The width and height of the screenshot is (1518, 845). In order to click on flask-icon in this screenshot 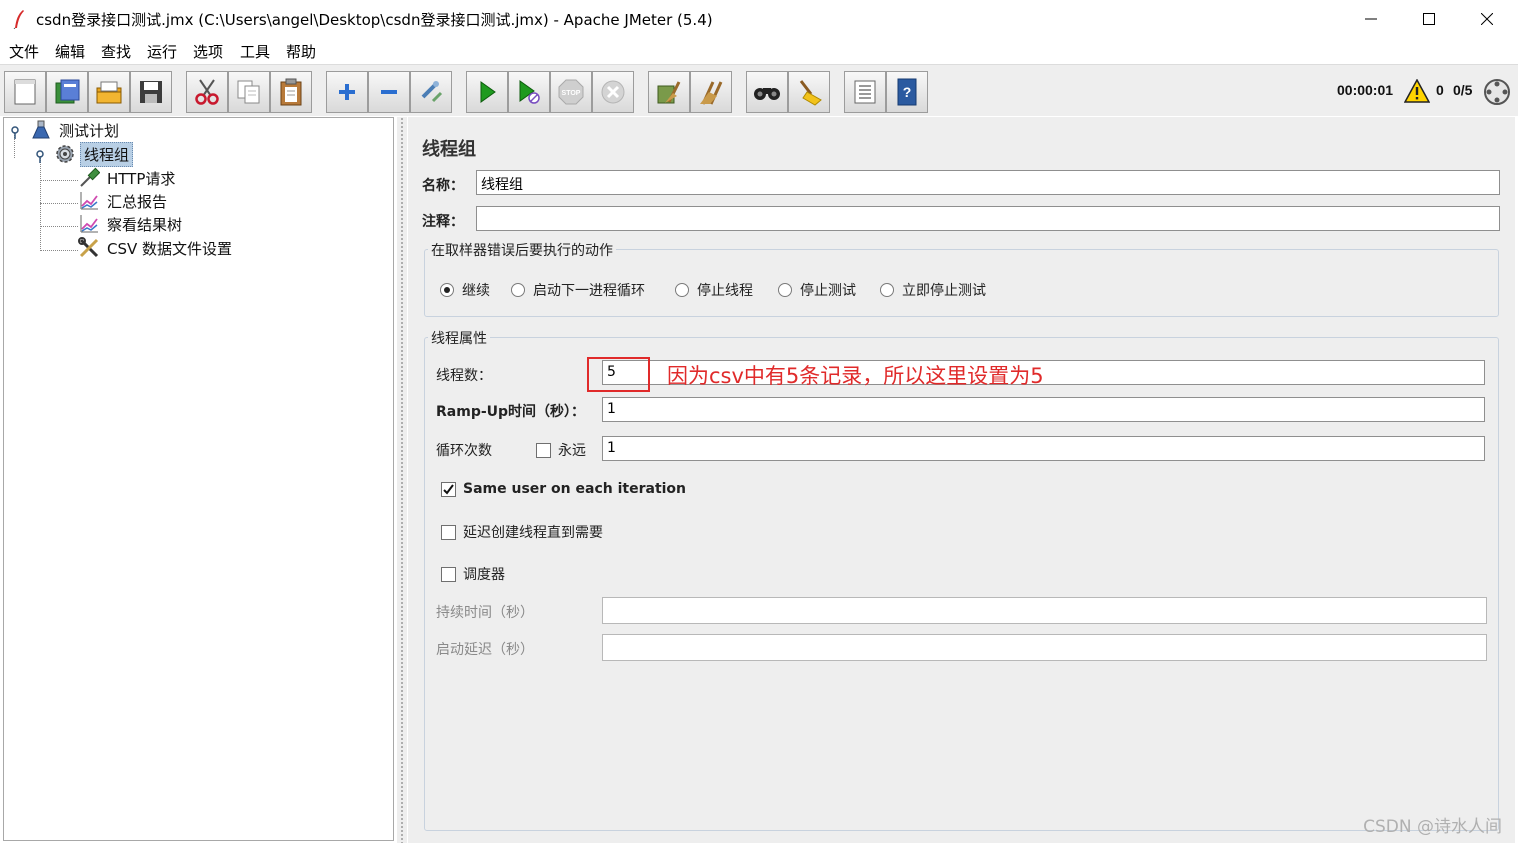, I will do `click(41, 130)`.